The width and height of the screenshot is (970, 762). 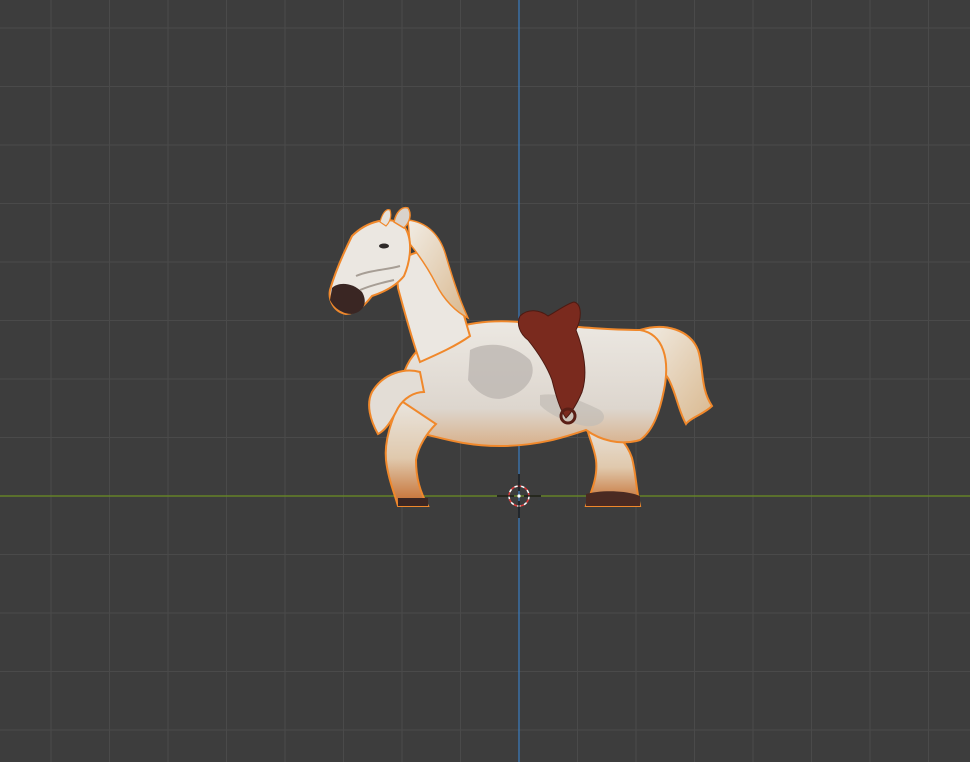 What do you see at coordinates (519, 496) in the screenshot?
I see `3d-cursor-icon` at bounding box center [519, 496].